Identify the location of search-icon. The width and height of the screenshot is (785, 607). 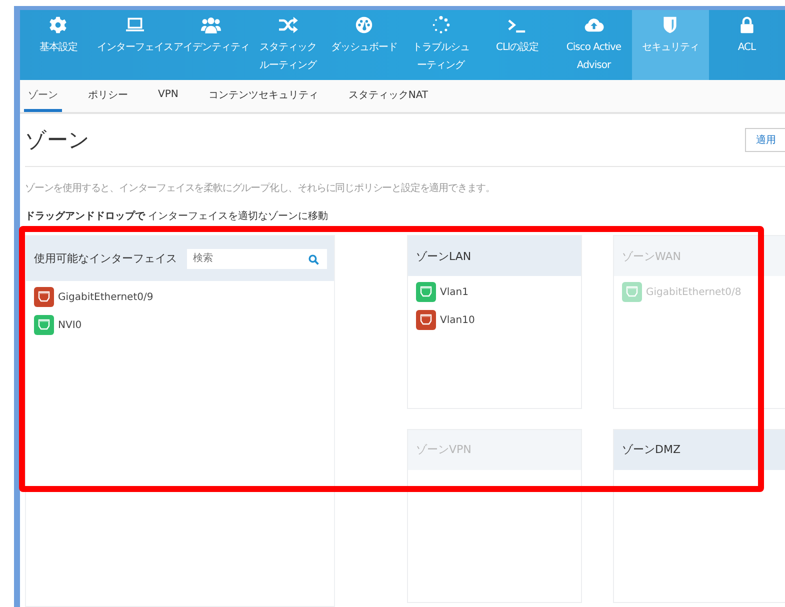
(313, 259).